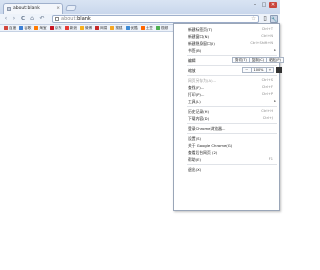  Describe the element at coordinates (149, 27) in the screenshot. I see `bookmark-label: 土豆` at that location.